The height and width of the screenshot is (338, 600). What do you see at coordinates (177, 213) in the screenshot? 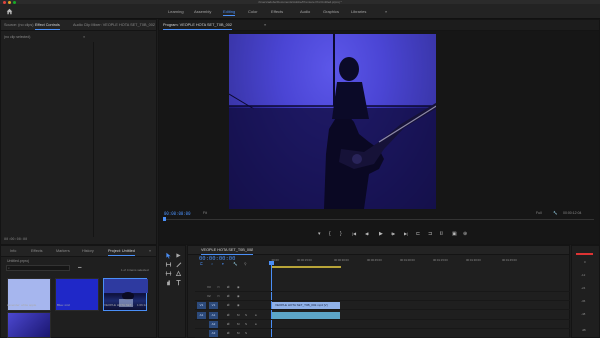
I see `program-playhead-timecode: 00:00:00:00` at bounding box center [177, 213].